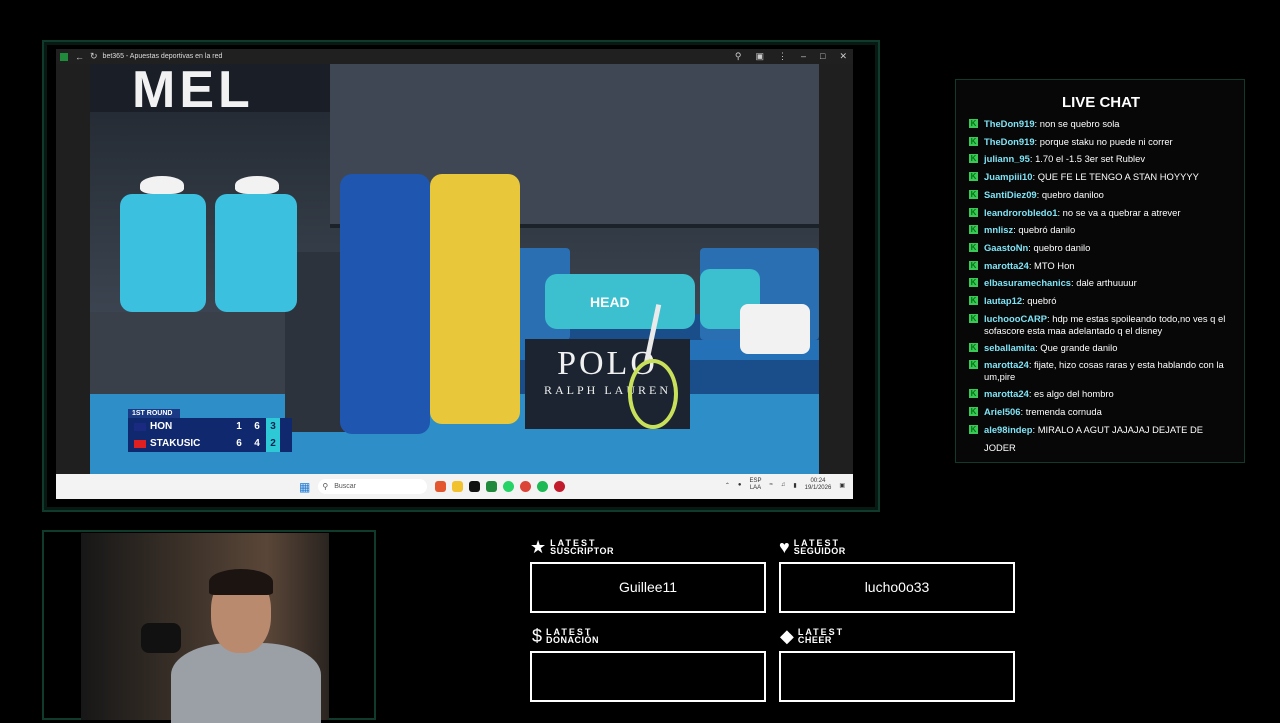  Describe the element at coordinates (1121, 212) in the screenshot. I see `chat-text: no se va a quebrar a atrever` at that location.